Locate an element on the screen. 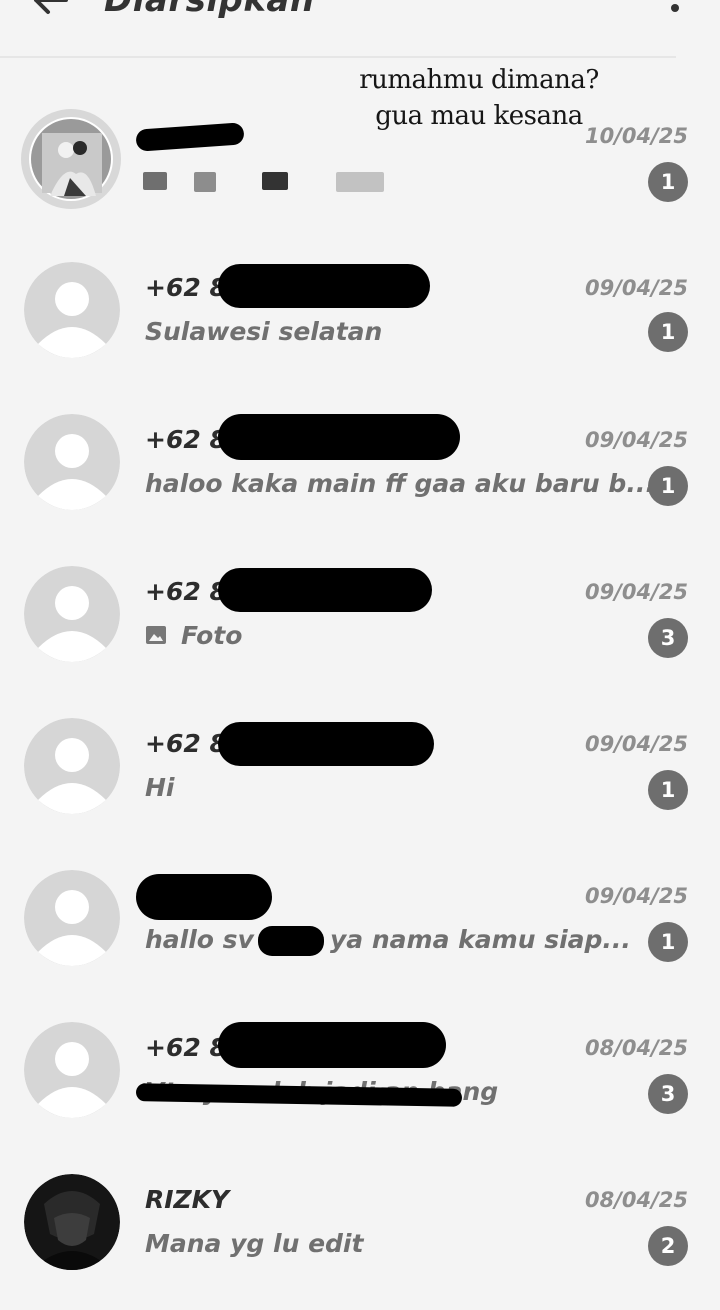 The width and height of the screenshot is (720, 1310). unread-badge: 2 is located at coordinates (668, 1246).